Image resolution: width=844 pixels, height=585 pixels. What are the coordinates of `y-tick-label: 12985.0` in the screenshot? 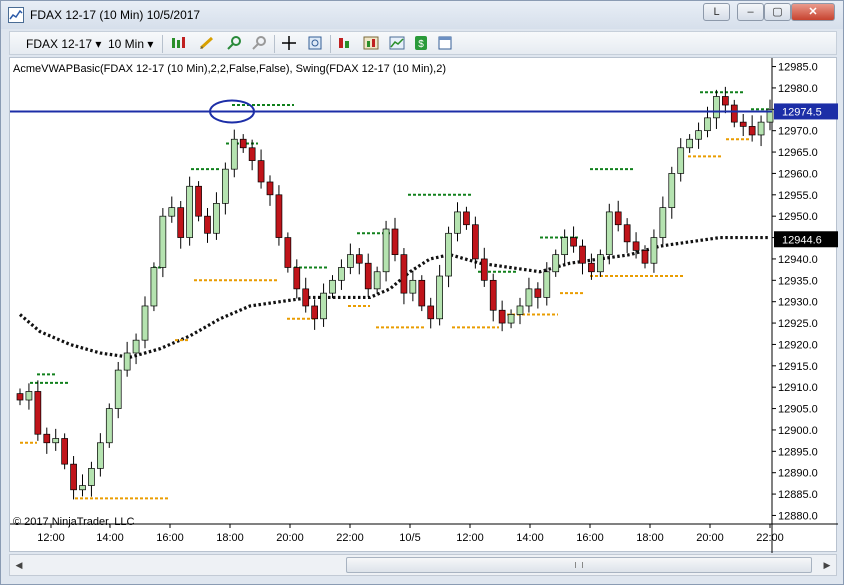 It's located at (798, 68).